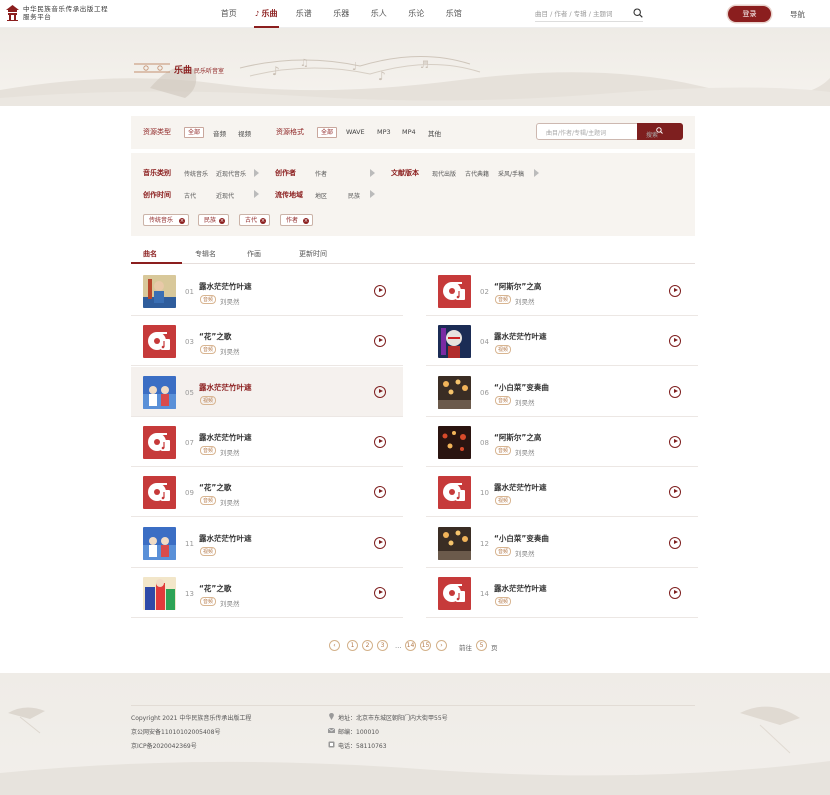 The image size is (830, 795). Describe the element at coordinates (205, 254) in the screenshot. I see `sort-tab-album: 专辑名` at that location.